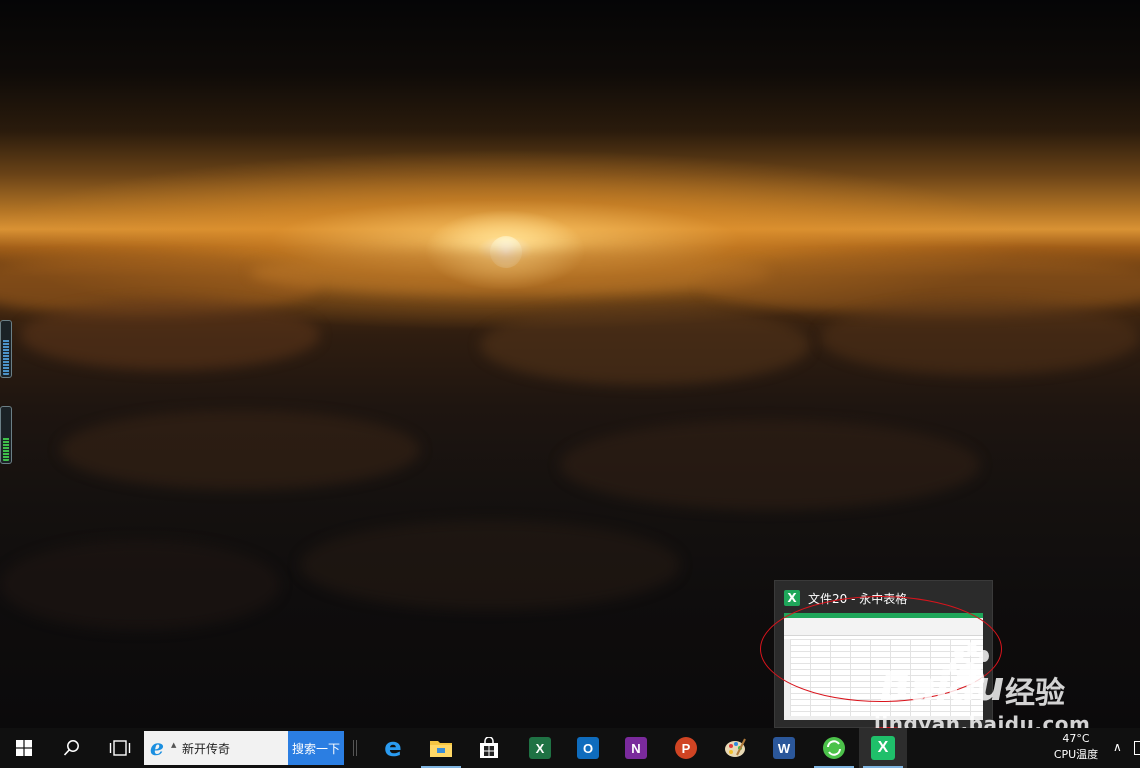 The height and width of the screenshot is (768, 1140). What do you see at coordinates (1076, 754) in the screenshot?
I see `cpu-temperature-label: CPU温度` at bounding box center [1076, 754].